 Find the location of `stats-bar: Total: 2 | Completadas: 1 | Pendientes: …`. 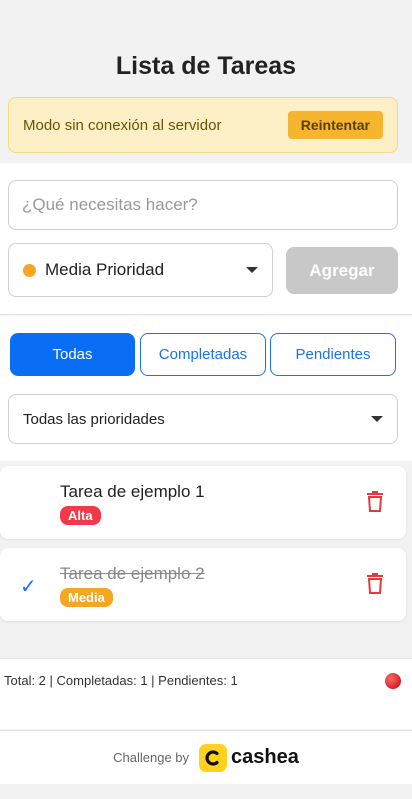

stats-bar: Total: 2 | Completadas: 1 | Pendientes: … is located at coordinates (206, 693).